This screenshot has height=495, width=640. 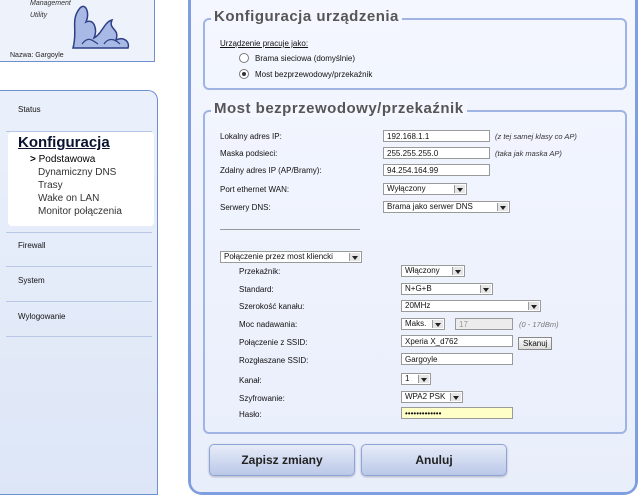 I want to click on channel-width-label: Szerokość kanału:, so click(x=272, y=306).